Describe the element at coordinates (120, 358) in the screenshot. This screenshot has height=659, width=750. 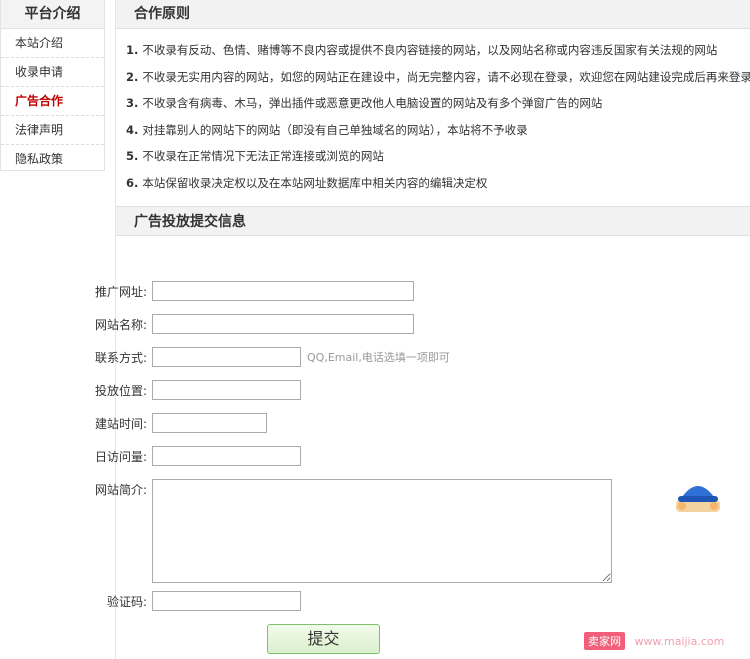
I see `contact-label: 联系方式:` at that location.